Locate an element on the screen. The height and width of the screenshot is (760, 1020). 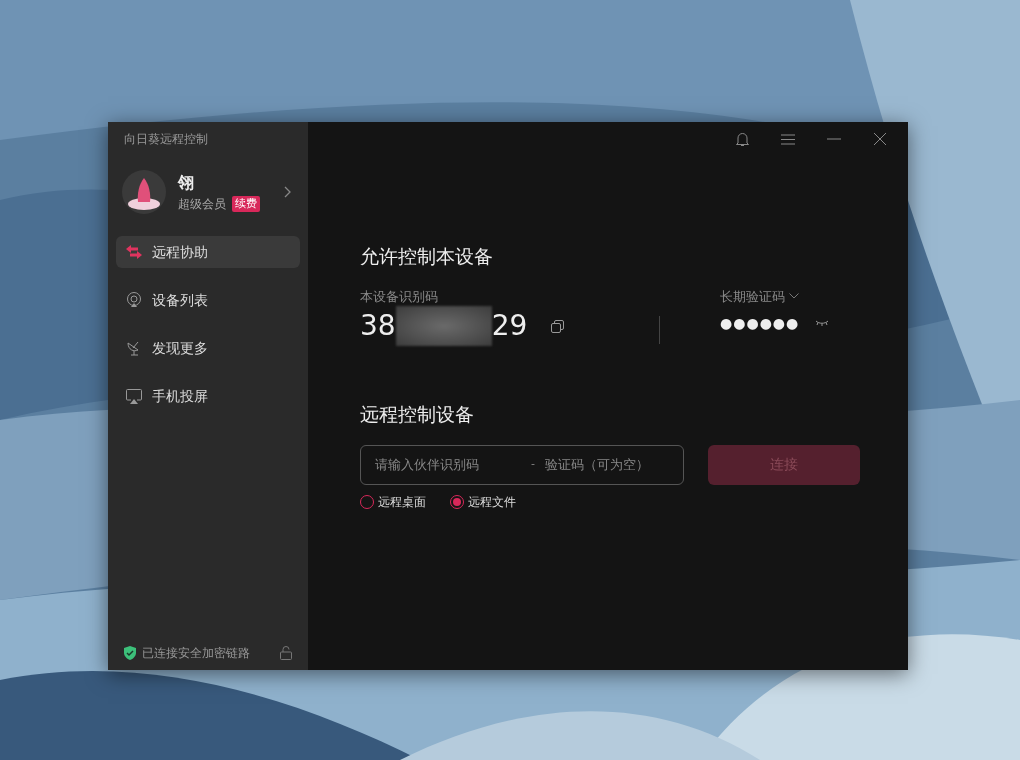
sidebar-item: 发现更多 is located at coordinates (208, 348).